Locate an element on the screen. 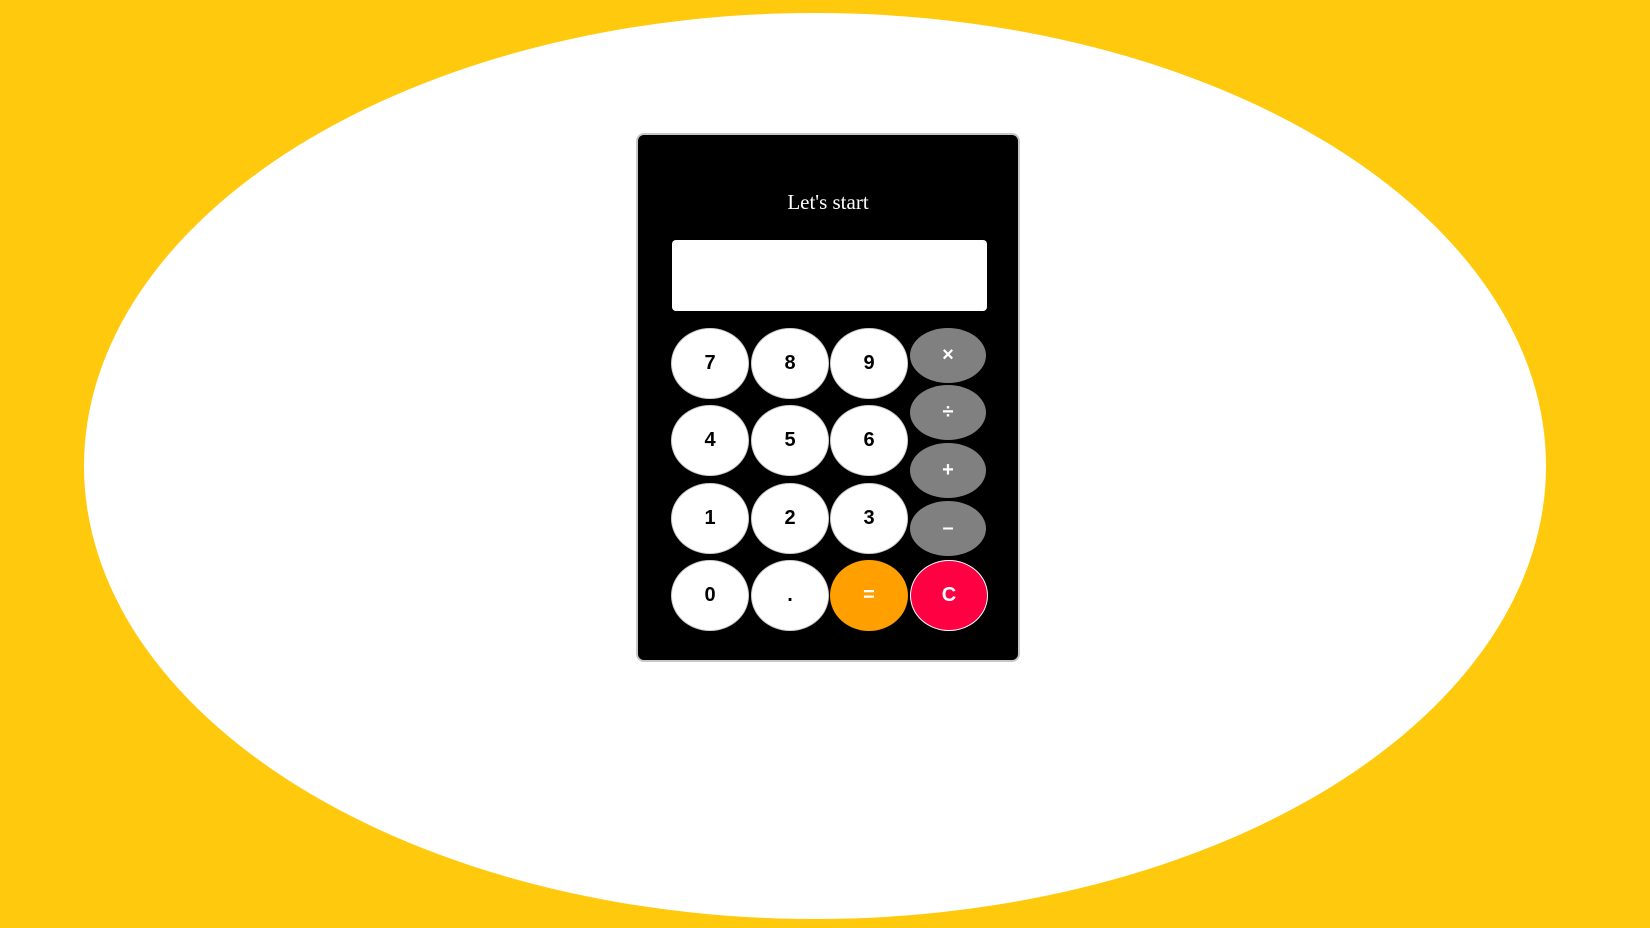 The height and width of the screenshot is (928, 1650). add-button: + is located at coordinates (948, 470).